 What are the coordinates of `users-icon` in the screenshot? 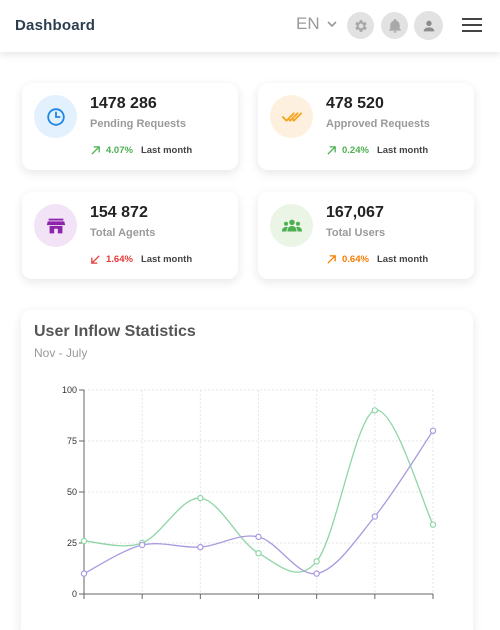 It's located at (291, 225).